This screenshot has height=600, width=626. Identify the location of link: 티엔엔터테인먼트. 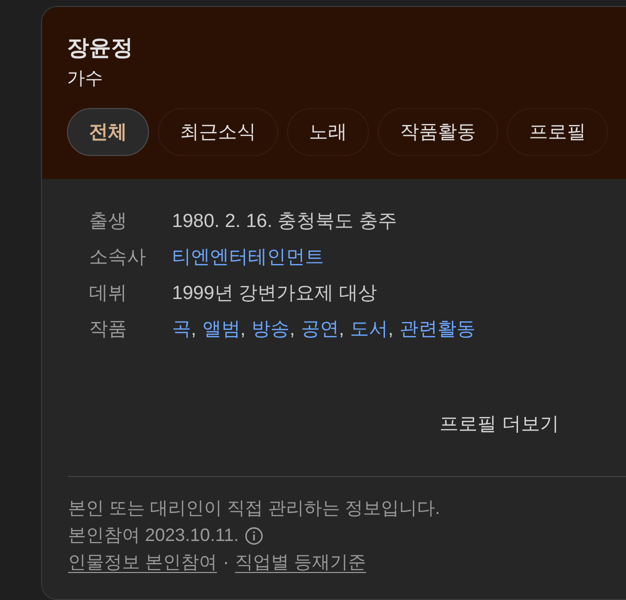
(248, 257).